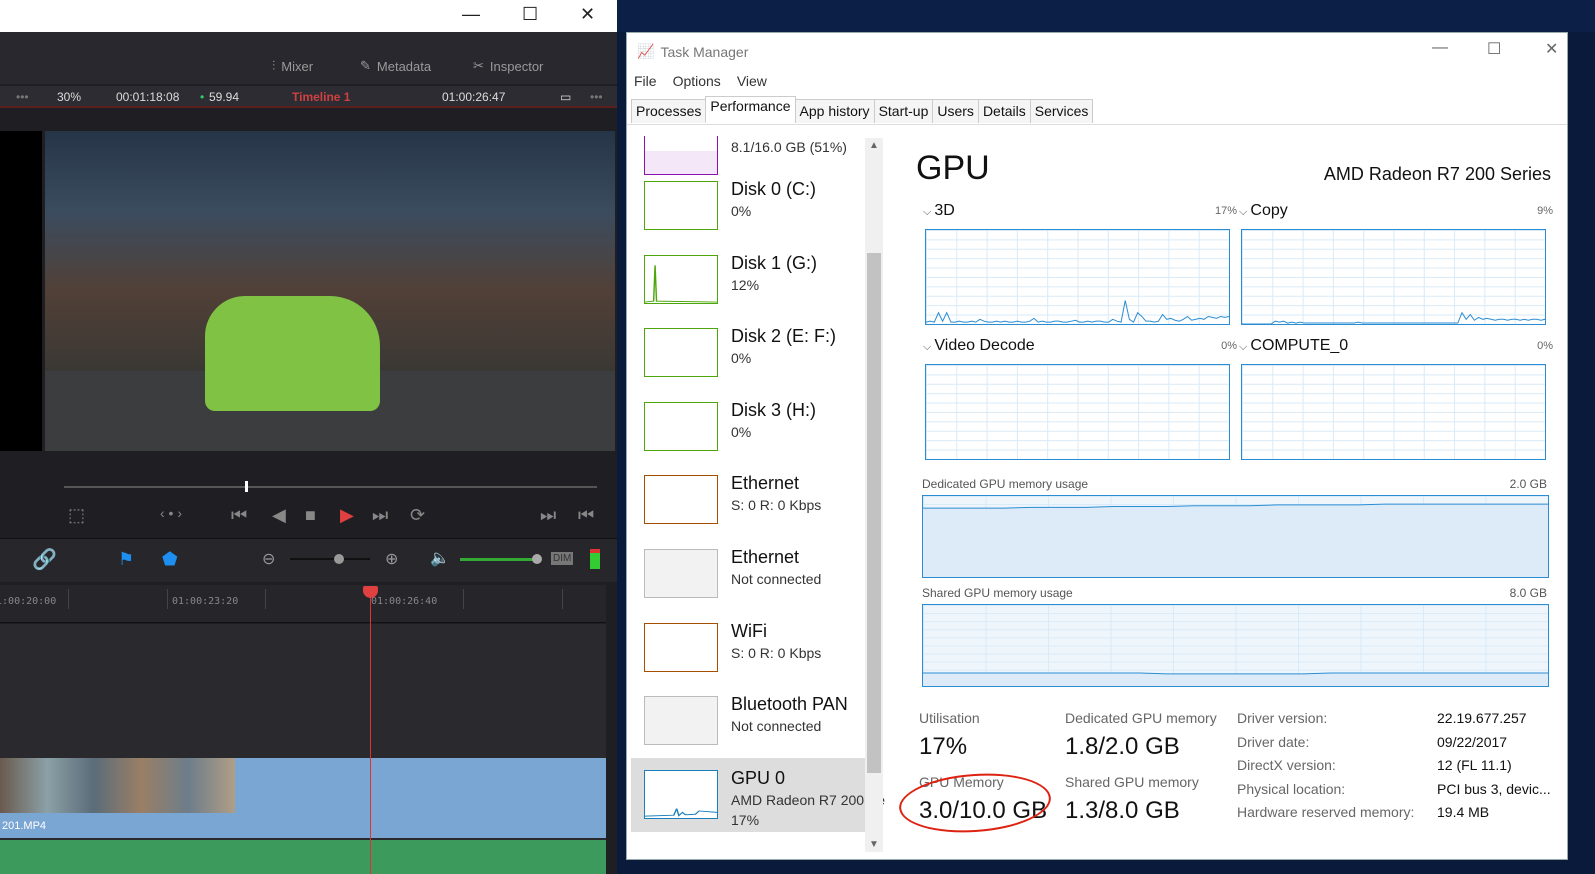 The width and height of the screenshot is (1595, 874). What do you see at coordinates (1004, 111) in the screenshot?
I see `tab-details: Details` at bounding box center [1004, 111].